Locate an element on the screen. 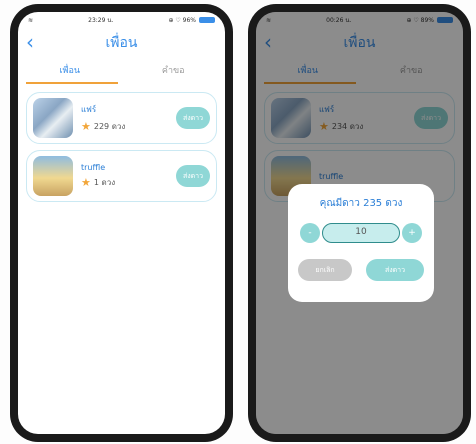 Image resolution: width=476 pixels, height=444 pixels. list-item: truffle ★ 1 ดวง ส่งดาว is located at coordinates (121, 176).